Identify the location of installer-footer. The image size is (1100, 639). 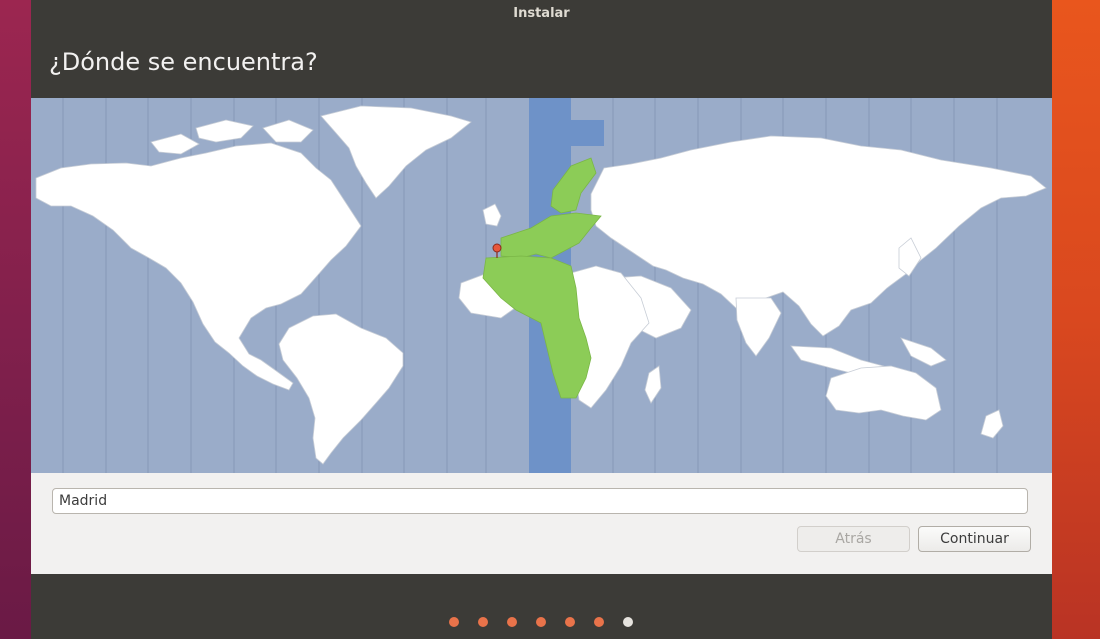
(541, 606).